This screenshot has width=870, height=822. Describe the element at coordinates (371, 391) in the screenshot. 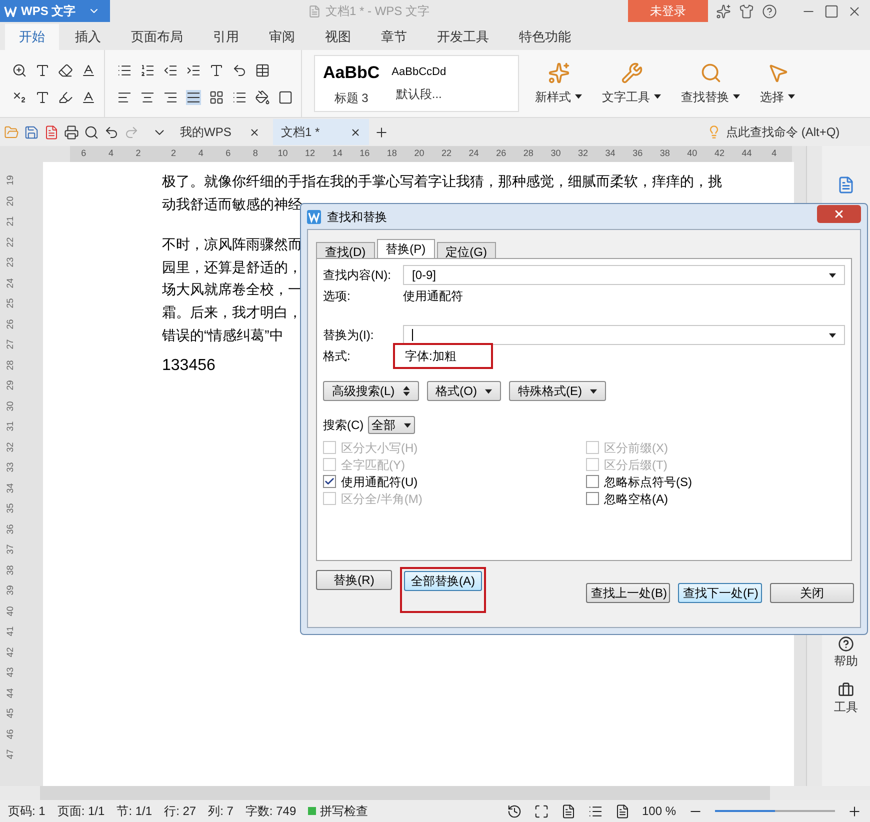

I see `menu-button: 高级搜索(L)` at that location.